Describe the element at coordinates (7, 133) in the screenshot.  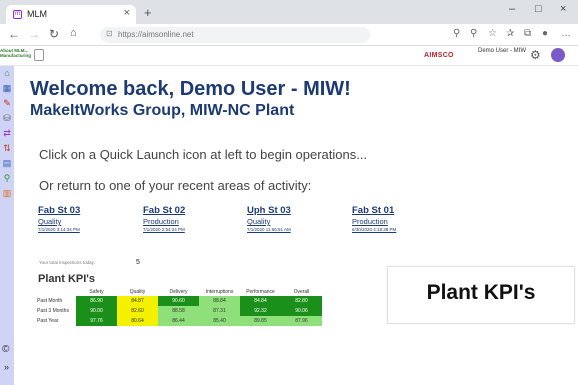
I see `transfer-icon: ⇄` at that location.